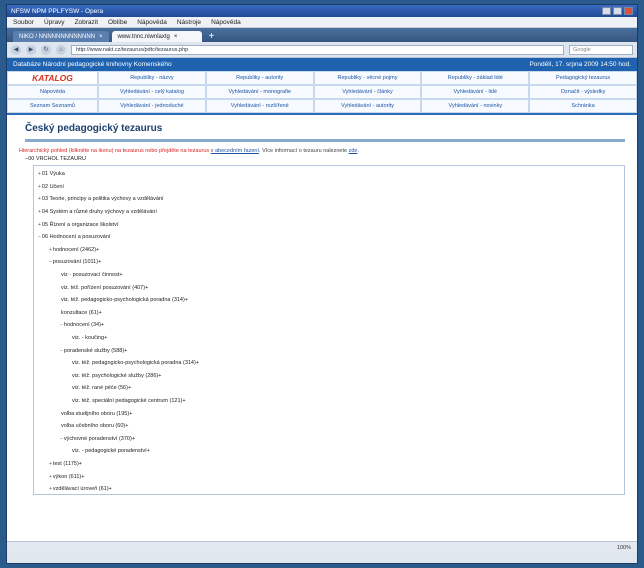  I want to click on nav-link: Vyhledávání - lidé, so click(475, 92).